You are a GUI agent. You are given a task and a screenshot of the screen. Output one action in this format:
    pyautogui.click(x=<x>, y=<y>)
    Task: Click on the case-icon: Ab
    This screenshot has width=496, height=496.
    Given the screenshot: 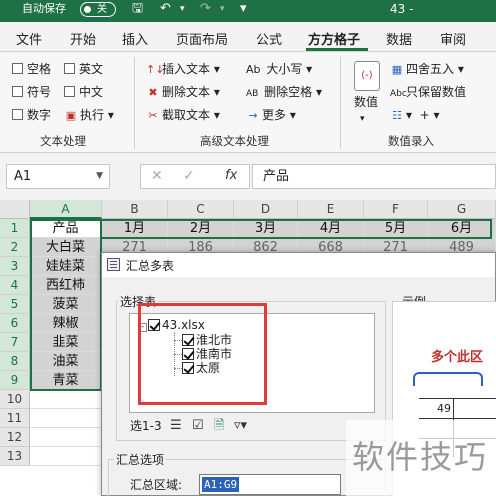 What is the action you would take?
    pyautogui.click(x=253, y=69)
    